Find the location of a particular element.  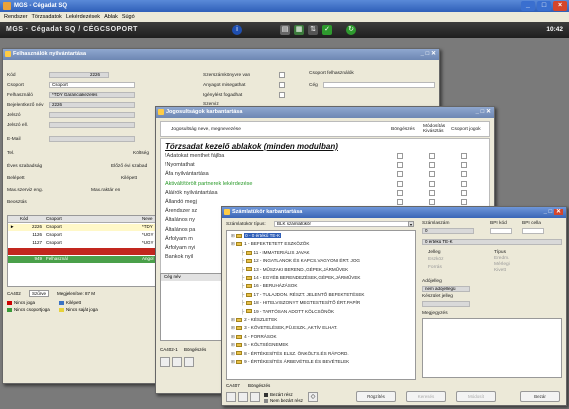

jelszo-ell-field is located at coordinates (92, 125).